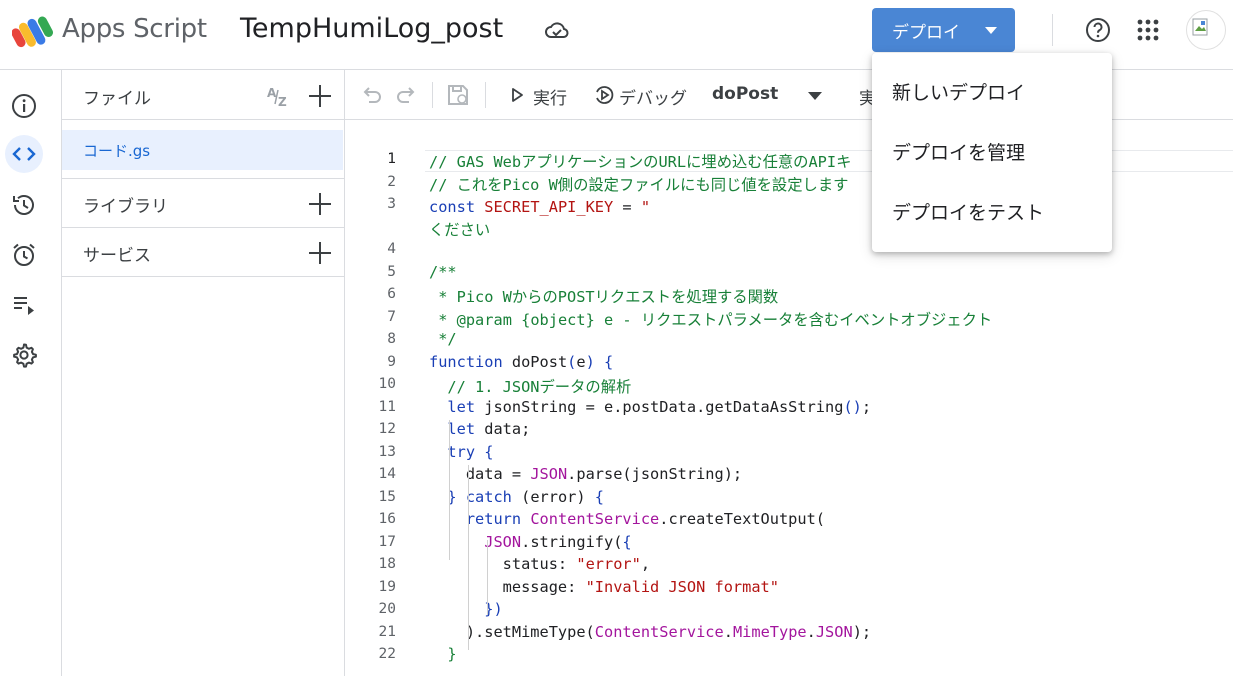 The image size is (1233, 676). Describe the element at coordinates (320, 96) in the screenshot. I see `add-file-button` at that location.